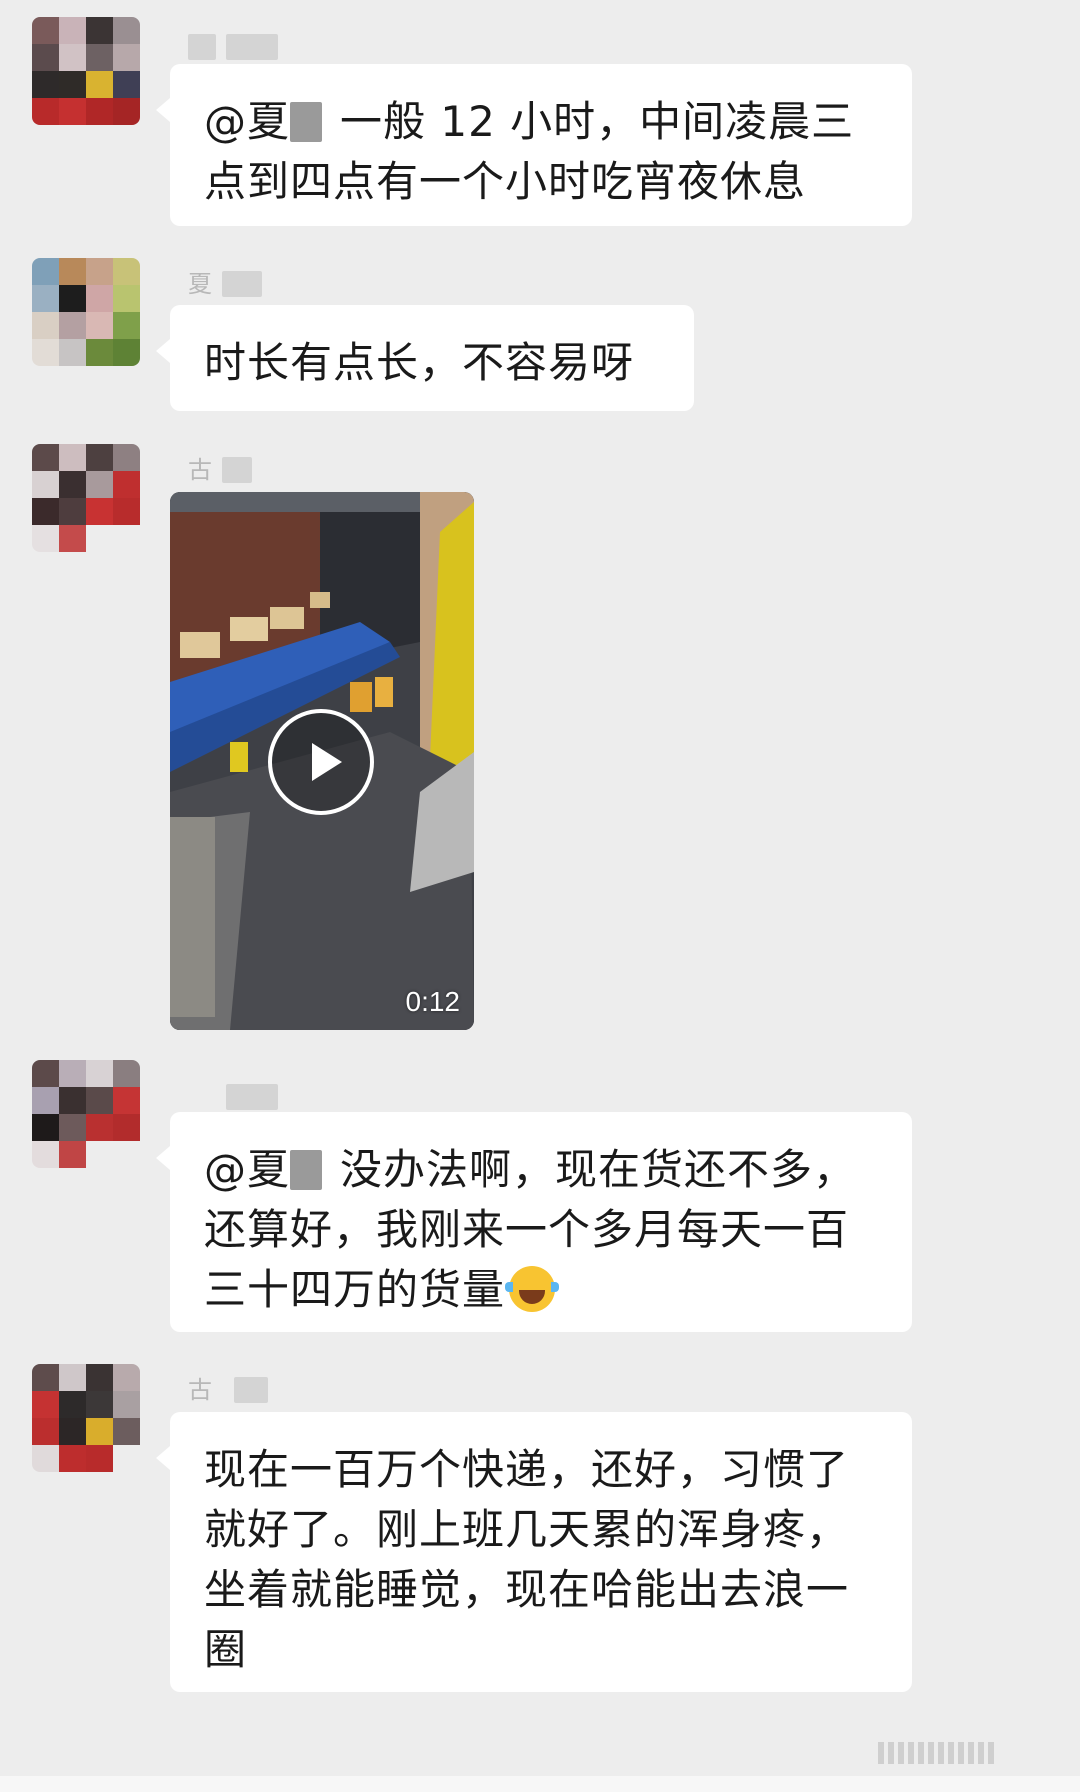 This screenshot has width=1080, height=1792. I want to click on play-icon, so click(321, 762).